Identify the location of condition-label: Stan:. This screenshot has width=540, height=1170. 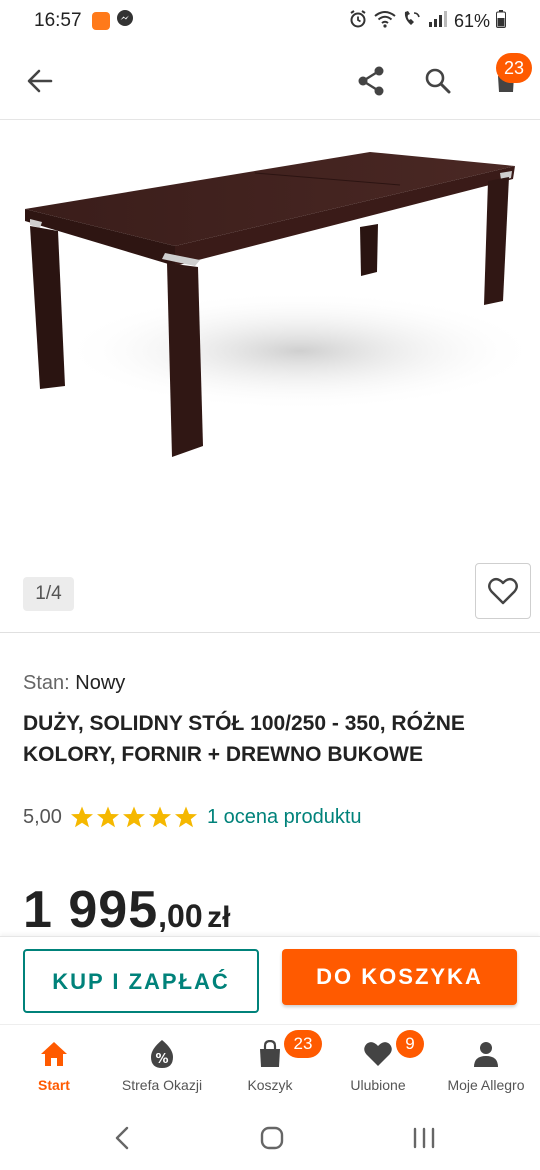
(46, 683).